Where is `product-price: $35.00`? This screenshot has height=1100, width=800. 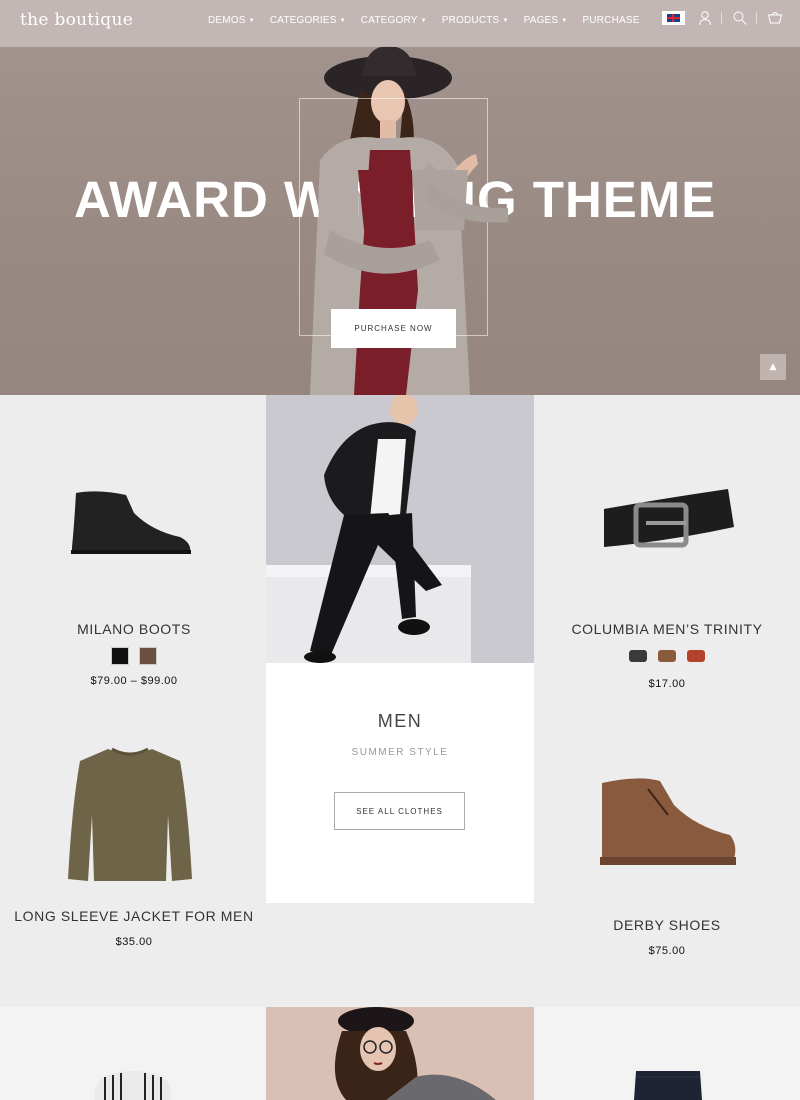 product-price: $35.00 is located at coordinates (134, 942).